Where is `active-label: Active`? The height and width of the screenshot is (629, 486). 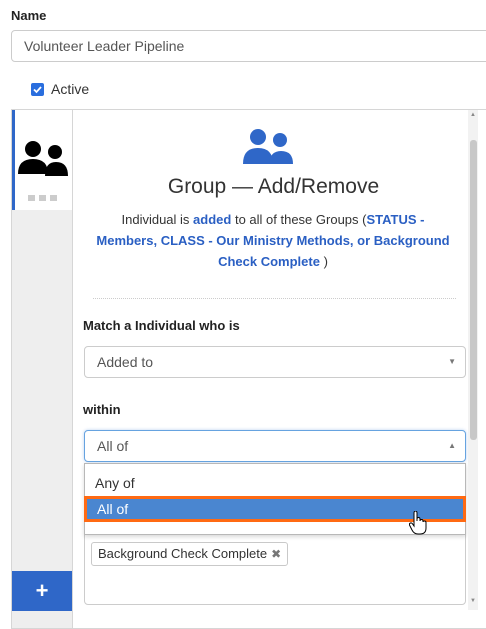
active-label: Active is located at coordinates (70, 89).